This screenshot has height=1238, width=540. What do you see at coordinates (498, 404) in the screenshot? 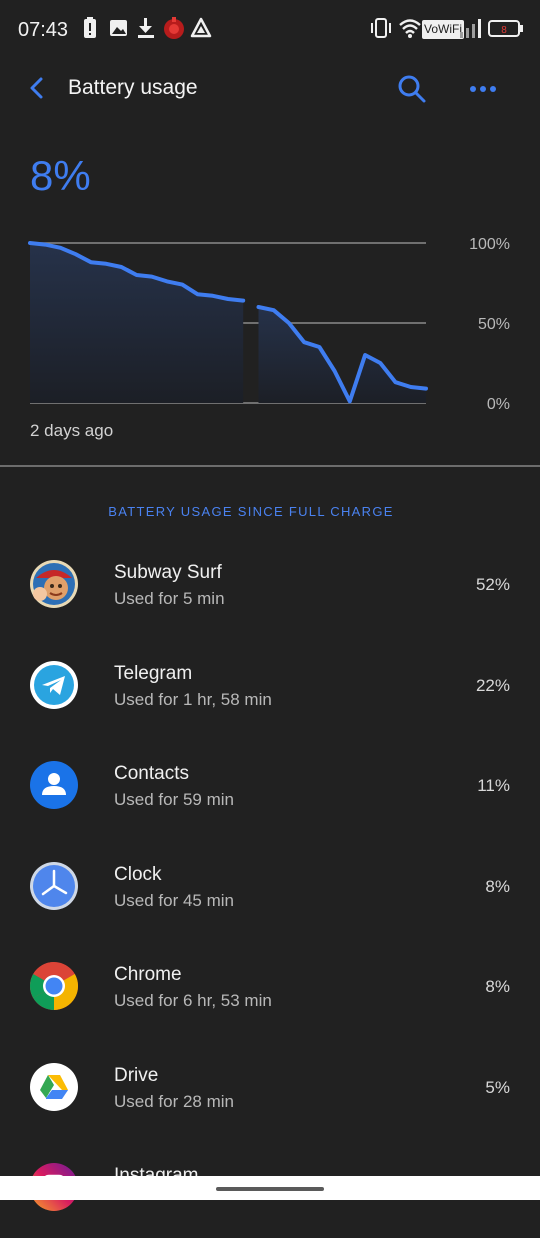
I see `y-tick-label: 0%` at bounding box center [498, 404].